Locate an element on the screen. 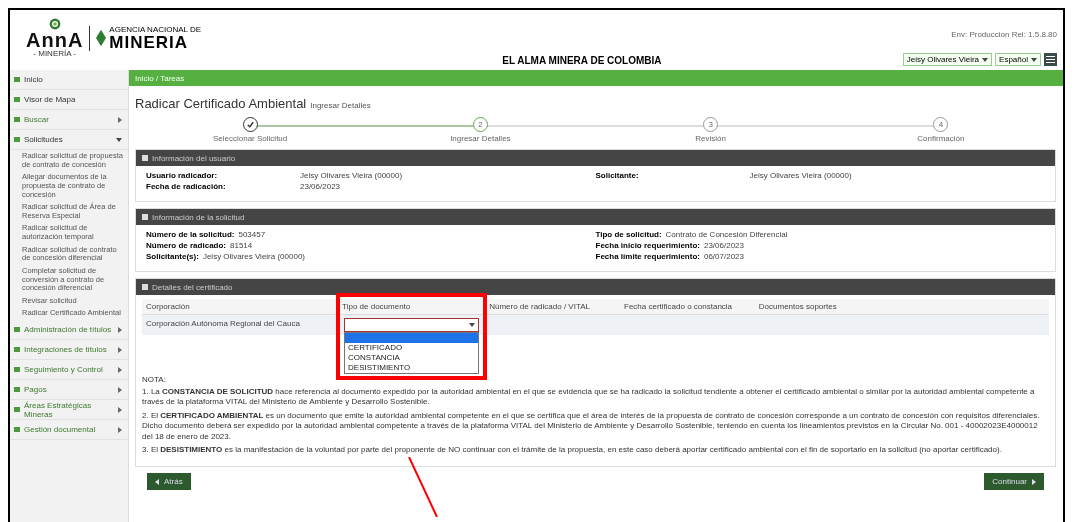 The image size is (1075, 522). step-label: Ingresar Detalles is located at coordinates (480, 138).